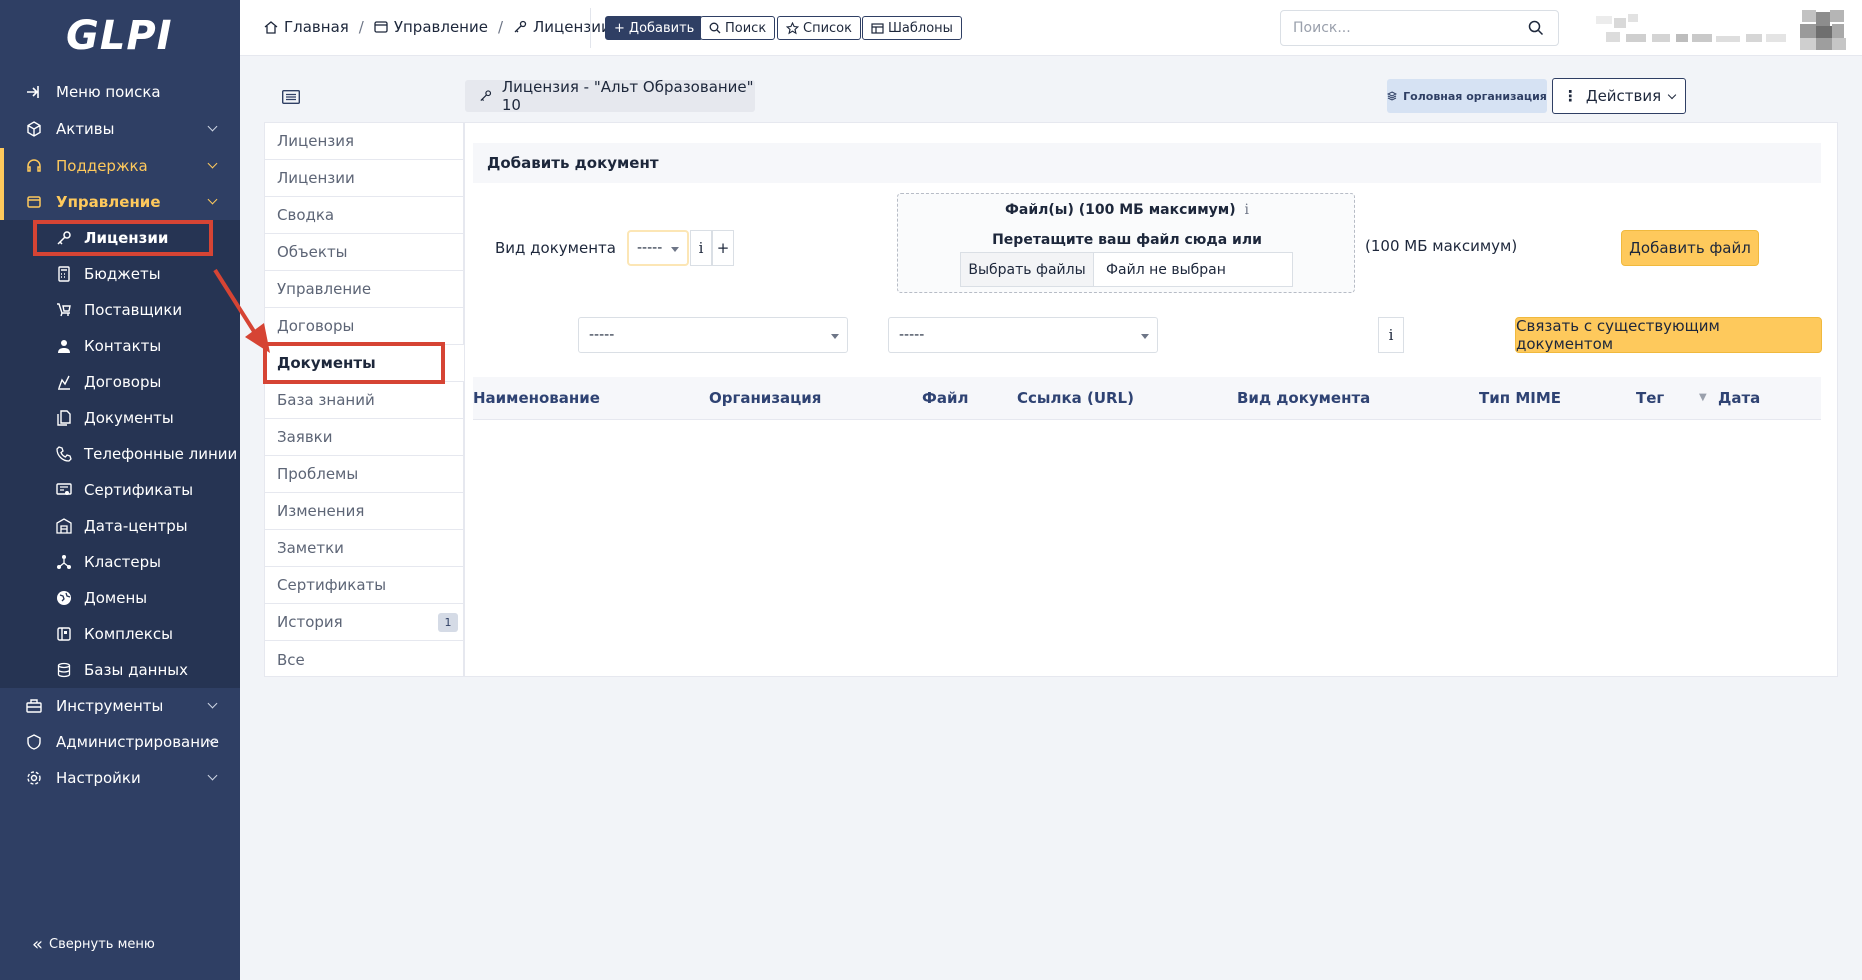 This screenshot has height=980, width=1862. I want to click on column-file: Файл, so click(945, 398).